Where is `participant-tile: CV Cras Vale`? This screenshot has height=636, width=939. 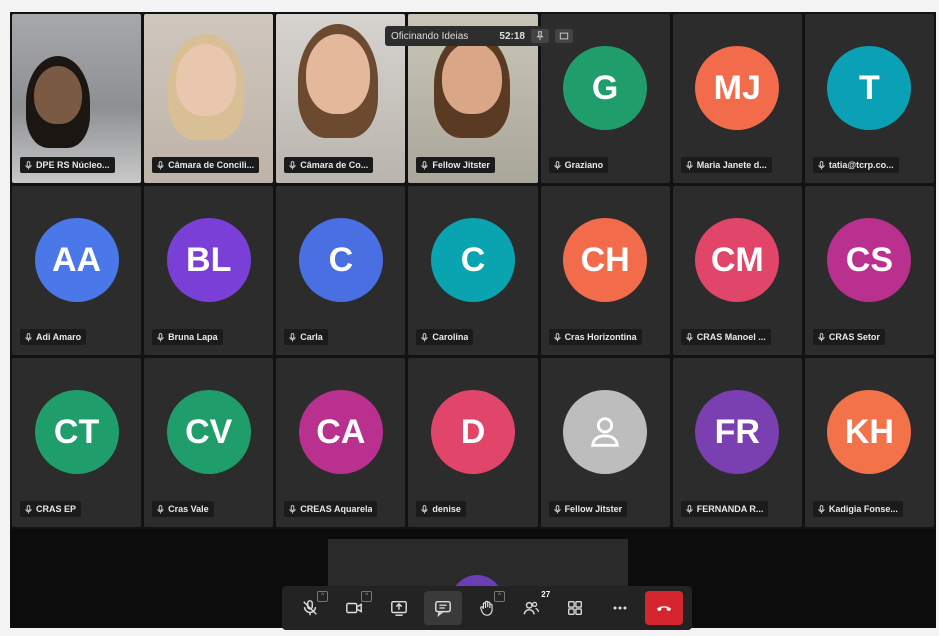 participant-tile: CV Cras Vale is located at coordinates (209, 442).